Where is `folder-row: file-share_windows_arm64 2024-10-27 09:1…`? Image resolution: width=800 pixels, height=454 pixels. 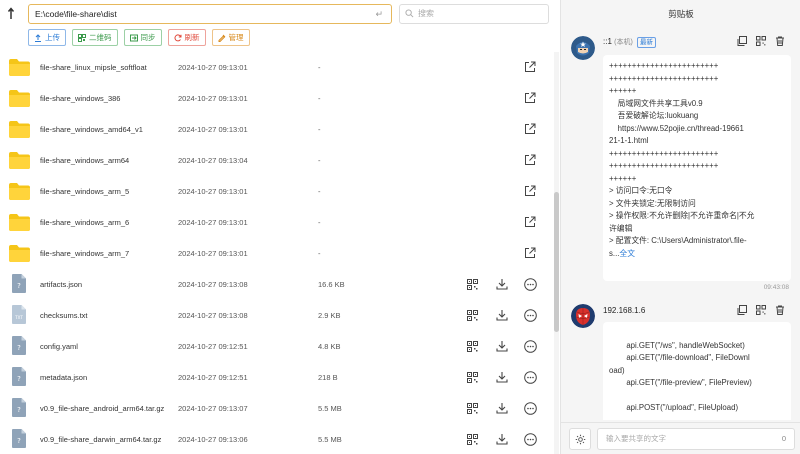
folder-row: file-share_windows_arm64 2024-10-27 09:1… is located at coordinates (276, 160).